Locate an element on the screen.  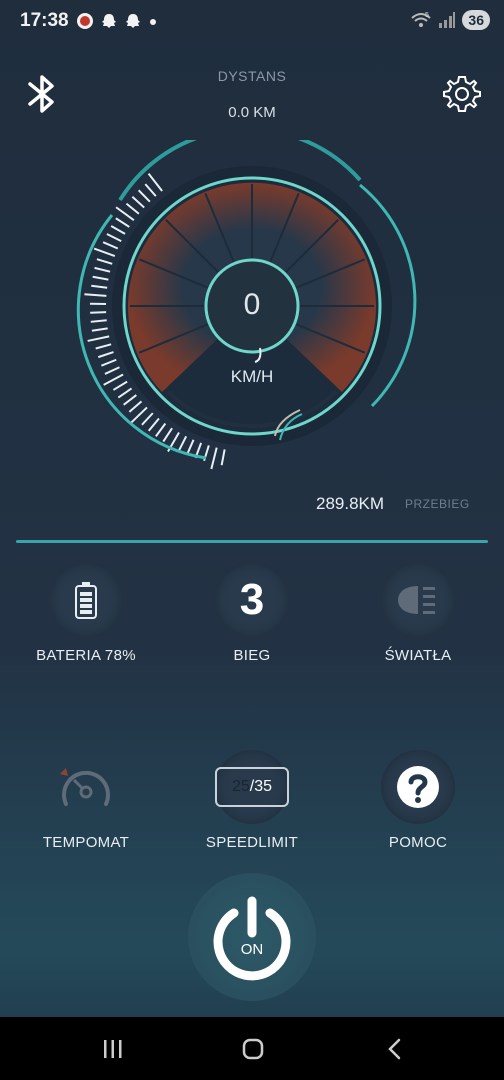
status-time: 17:38 is located at coordinates (44, 20).